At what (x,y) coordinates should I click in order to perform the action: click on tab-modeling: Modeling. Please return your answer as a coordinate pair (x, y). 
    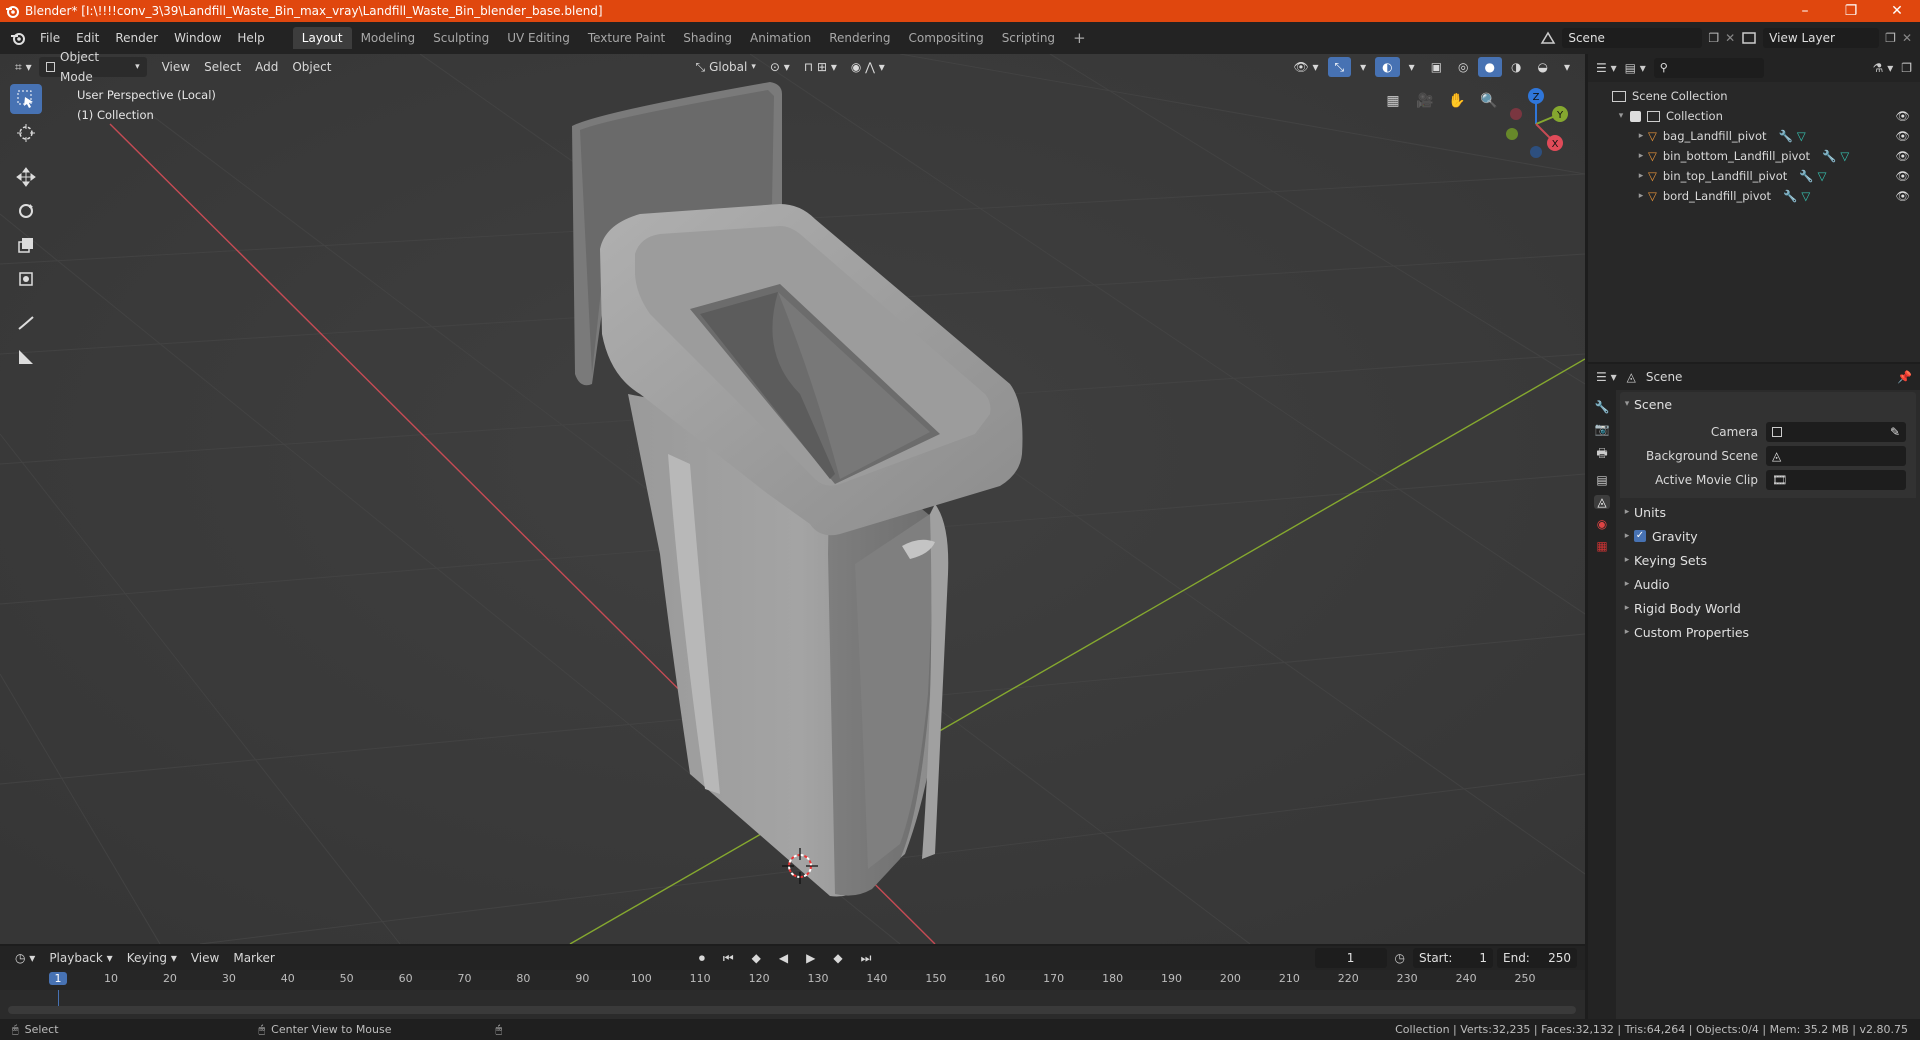
    Looking at the image, I should click on (388, 38).